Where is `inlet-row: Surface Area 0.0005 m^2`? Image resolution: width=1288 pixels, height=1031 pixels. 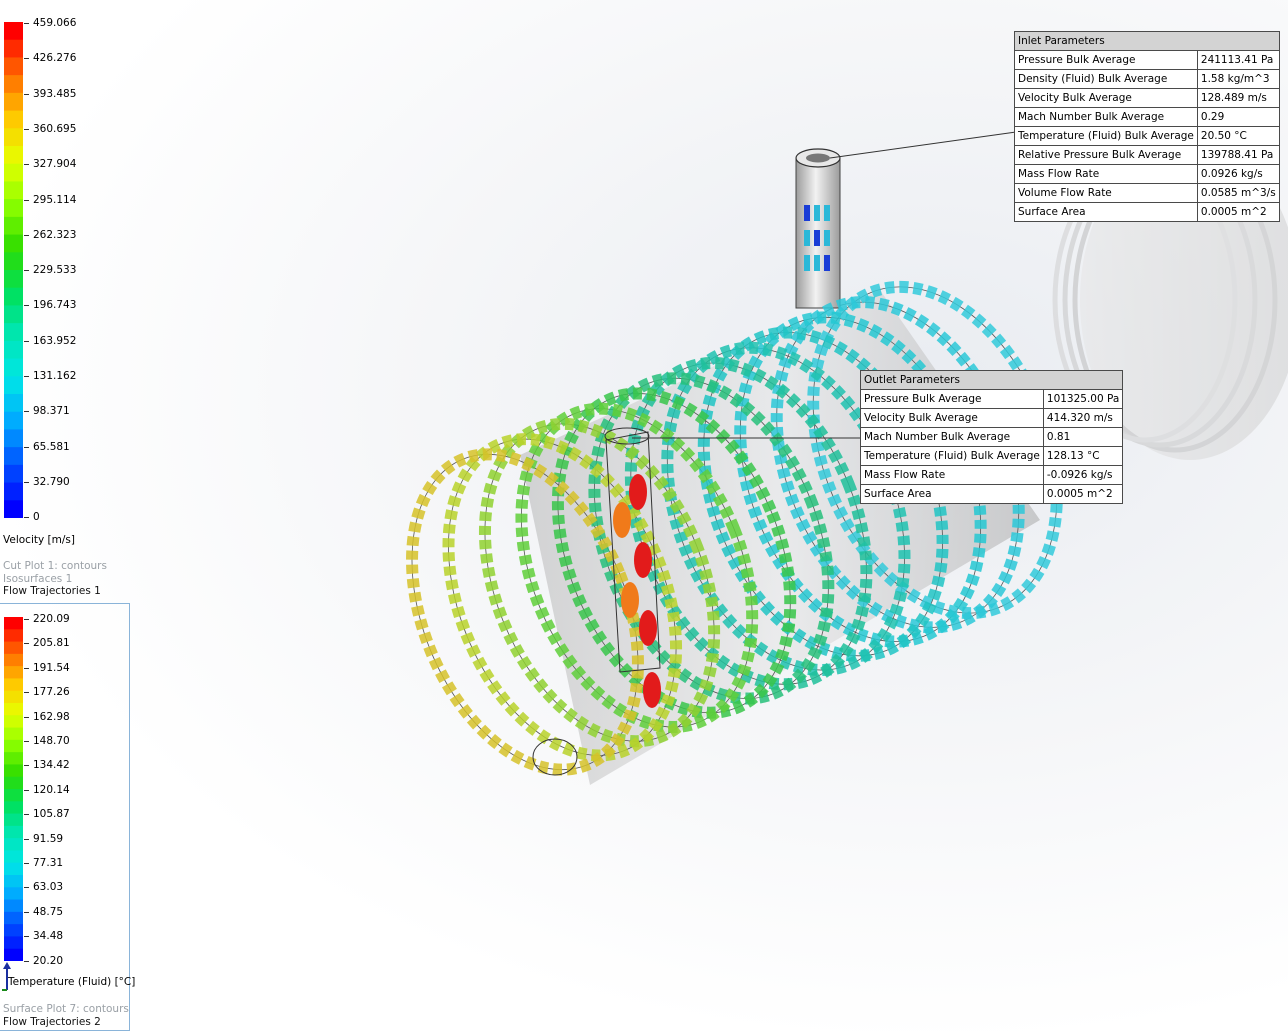
inlet-row: Surface Area 0.0005 m^2 is located at coordinates (1147, 212).